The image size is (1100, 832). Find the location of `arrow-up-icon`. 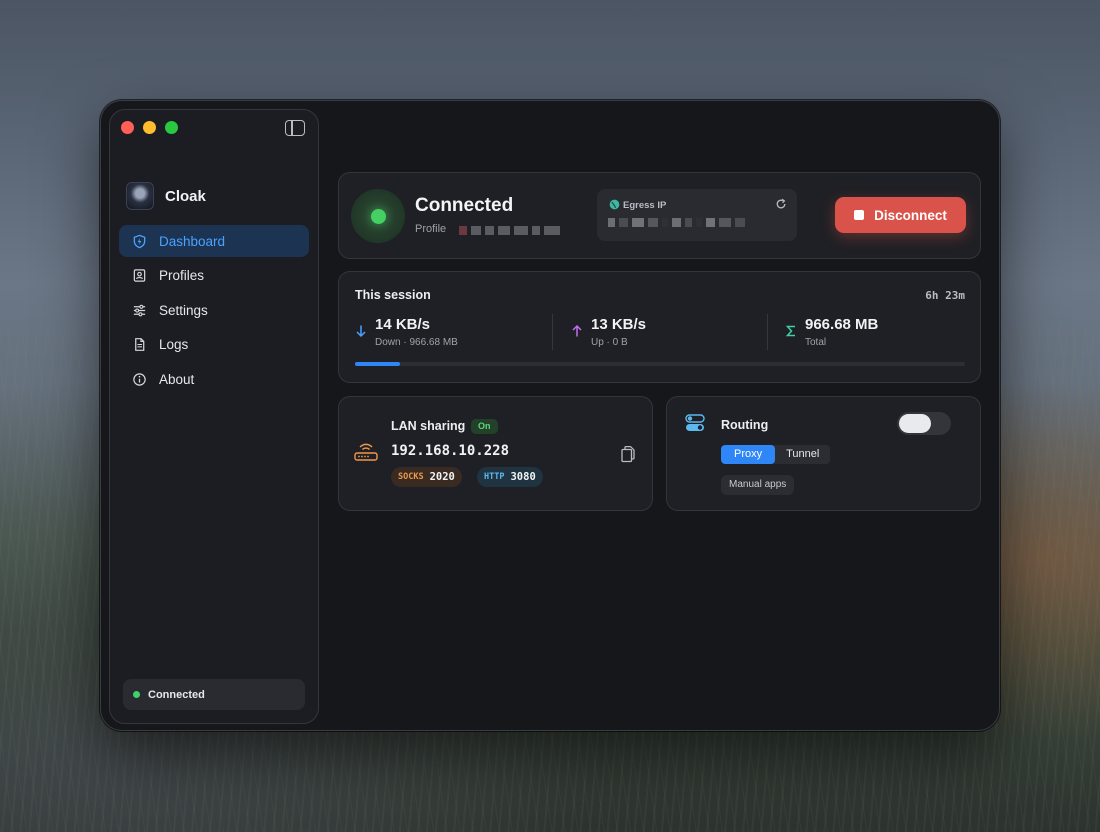

arrow-up-icon is located at coordinates (577, 330).